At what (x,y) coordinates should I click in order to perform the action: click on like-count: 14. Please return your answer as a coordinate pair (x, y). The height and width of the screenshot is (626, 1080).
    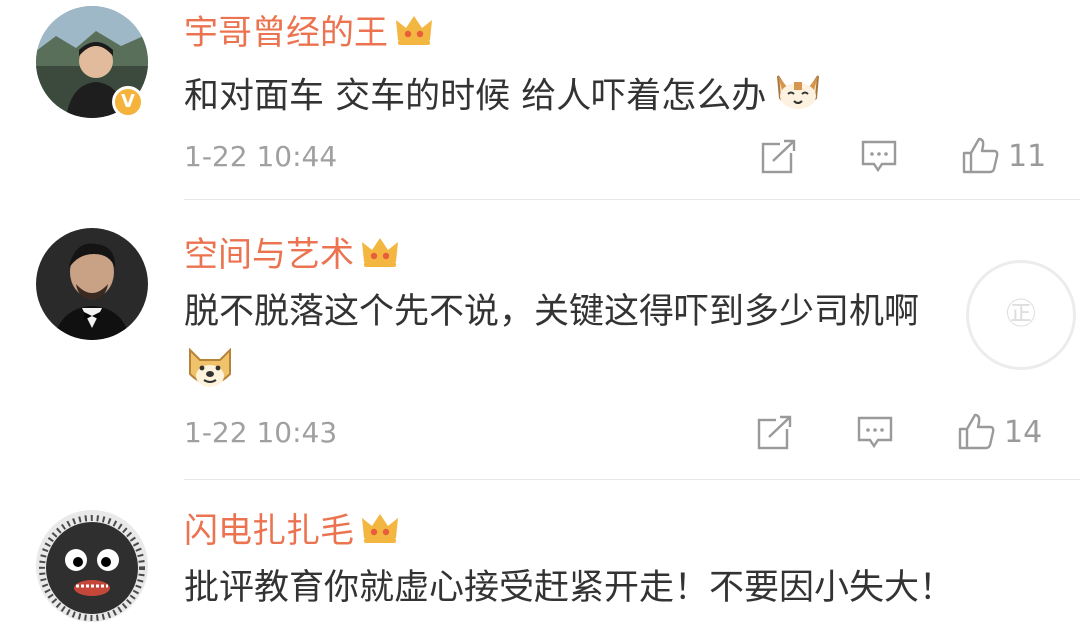
    Looking at the image, I should click on (1023, 432).